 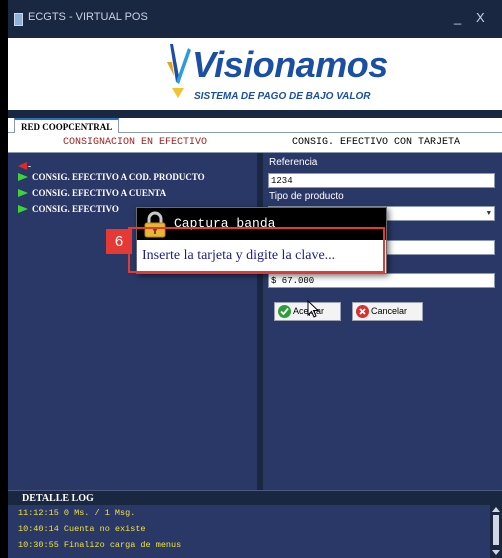 I want to click on annotation-highlight-box, so click(x=256, y=250).